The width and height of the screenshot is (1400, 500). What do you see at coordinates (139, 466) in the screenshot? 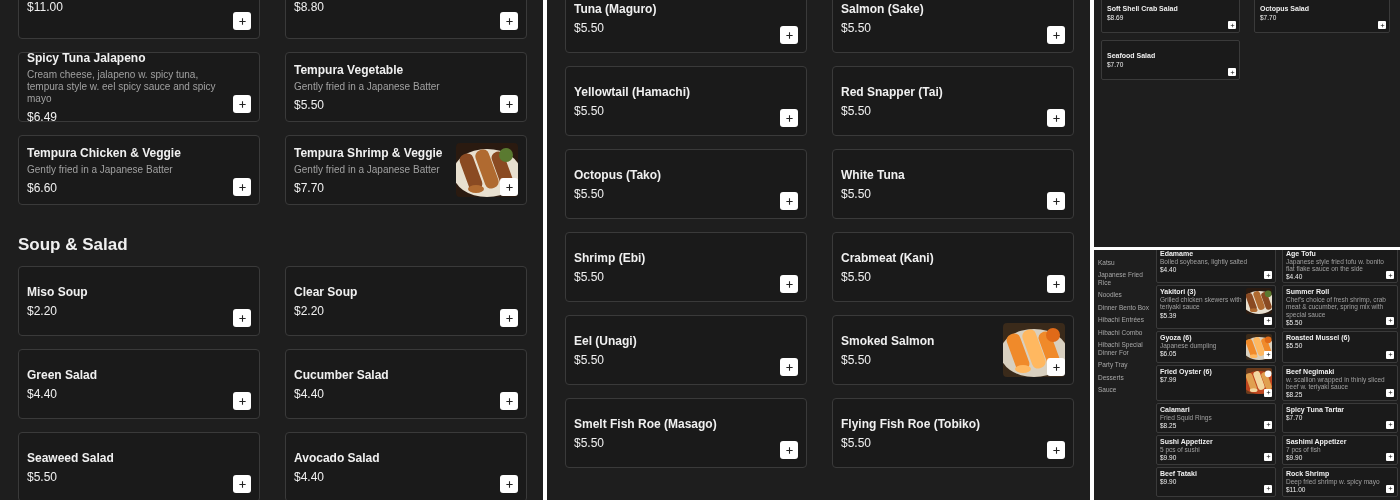
I see `menu-item-card: Seaweed Salad $5.50` at bounding box center [139, 466].